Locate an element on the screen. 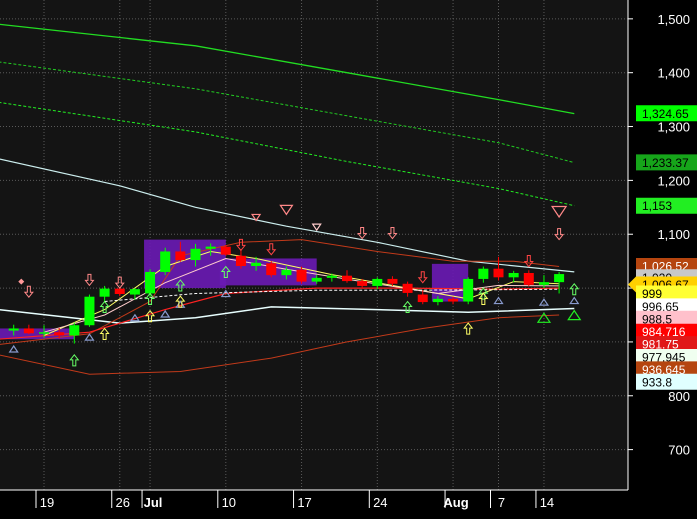 The height and width of the screenshot is (519, 697). price-tag-0: 1,324.65 is located at coordinates (666, 113).